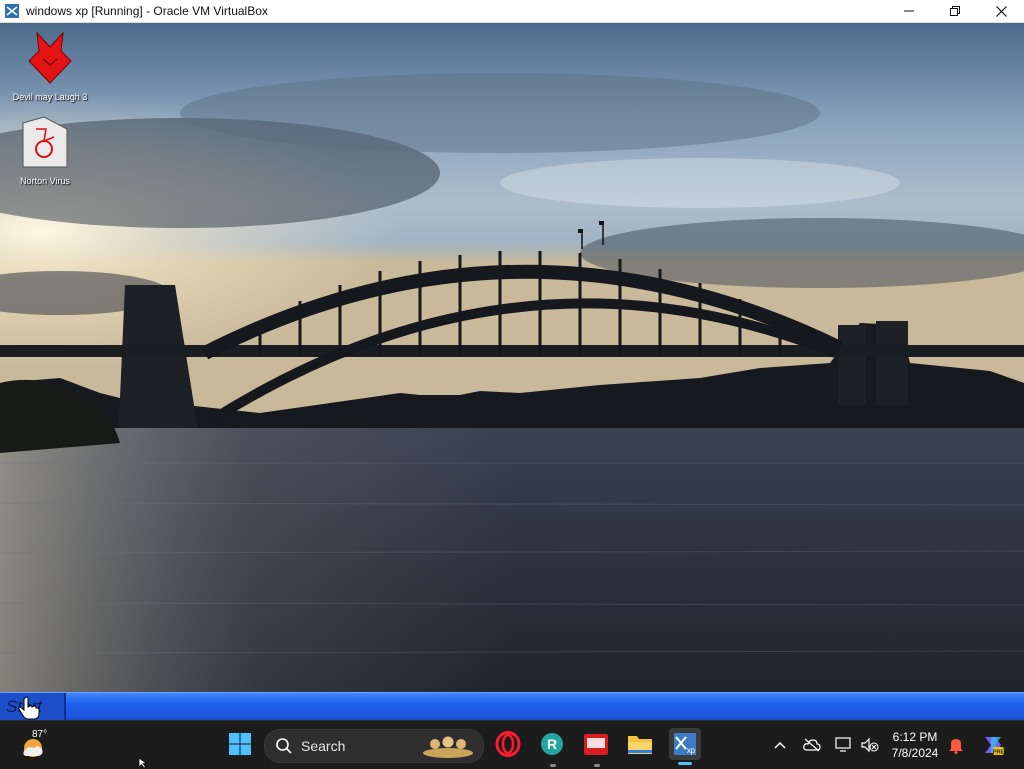 The image size is (1024, 769). I want to click on cloud-off-icon, so click(812, 745).